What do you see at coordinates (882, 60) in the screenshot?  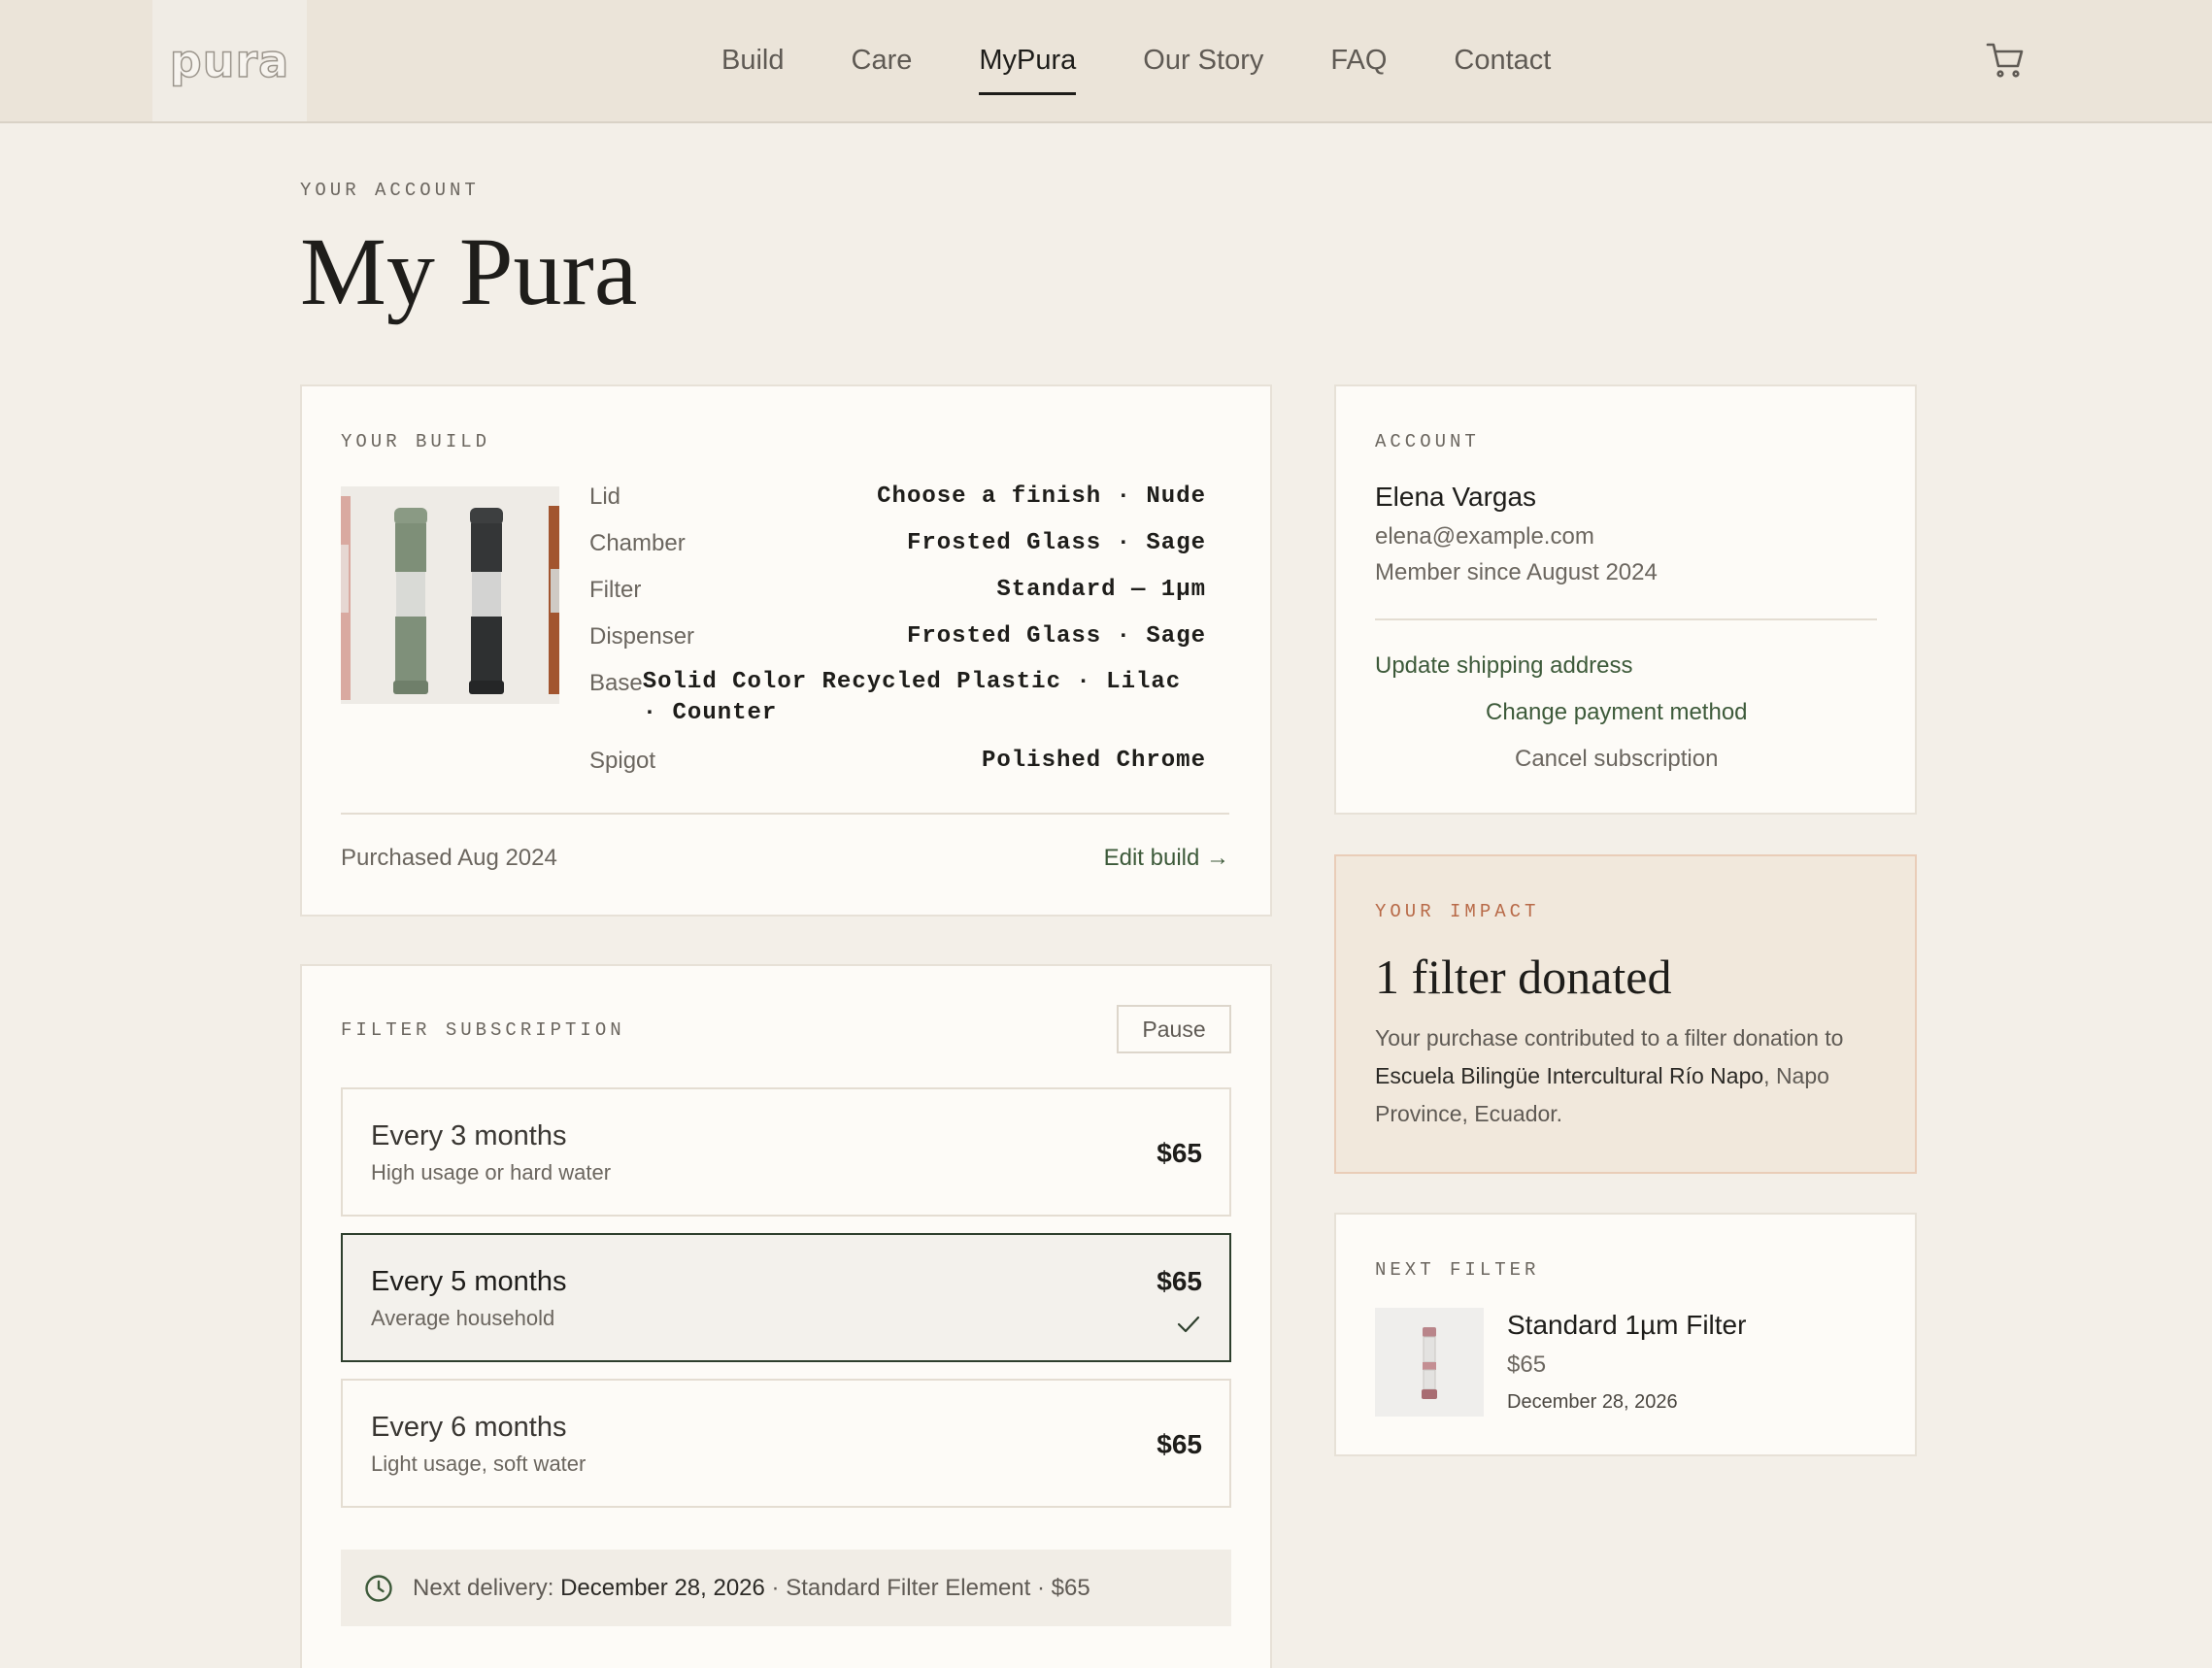 I see `nav-care: Care` at bounding box center [882, 60].